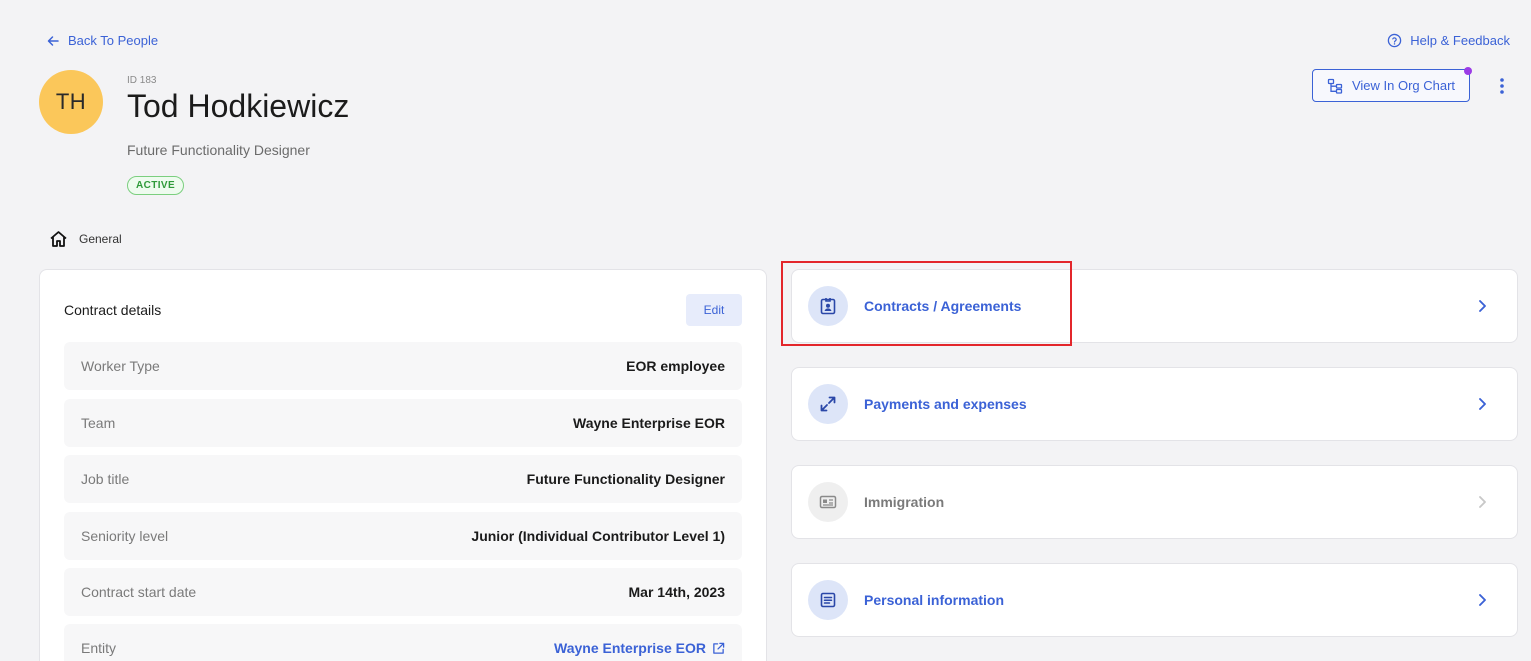  Describe the element at coordinates (828, 502) in the screenshot. I see `id-card-icon` at that location.